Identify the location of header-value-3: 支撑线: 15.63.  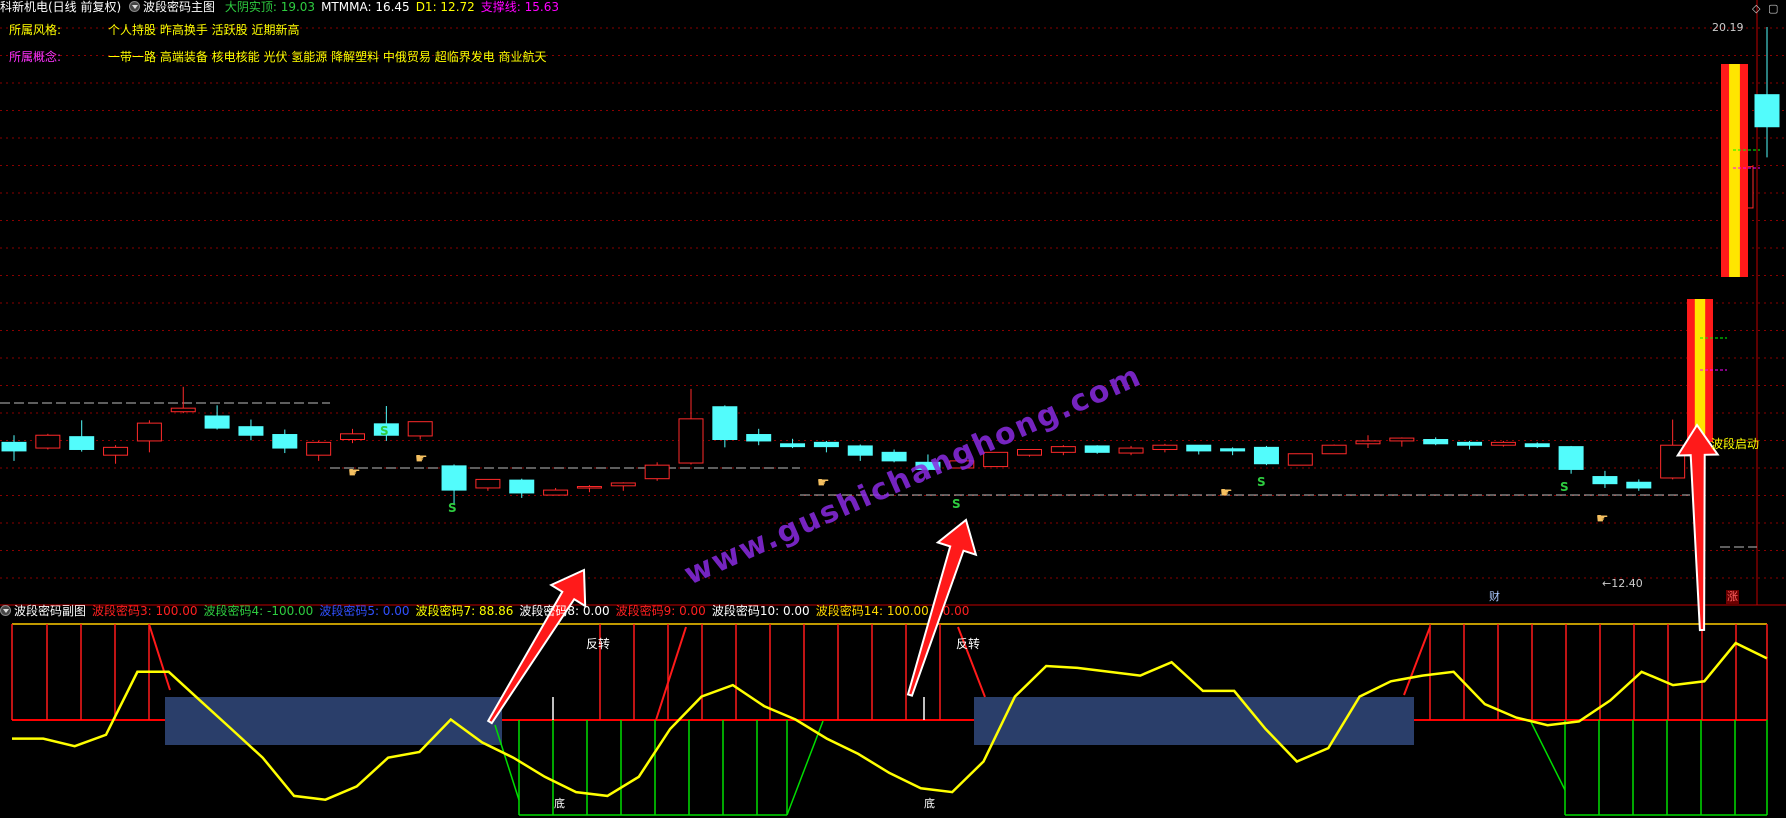
(519, 7).